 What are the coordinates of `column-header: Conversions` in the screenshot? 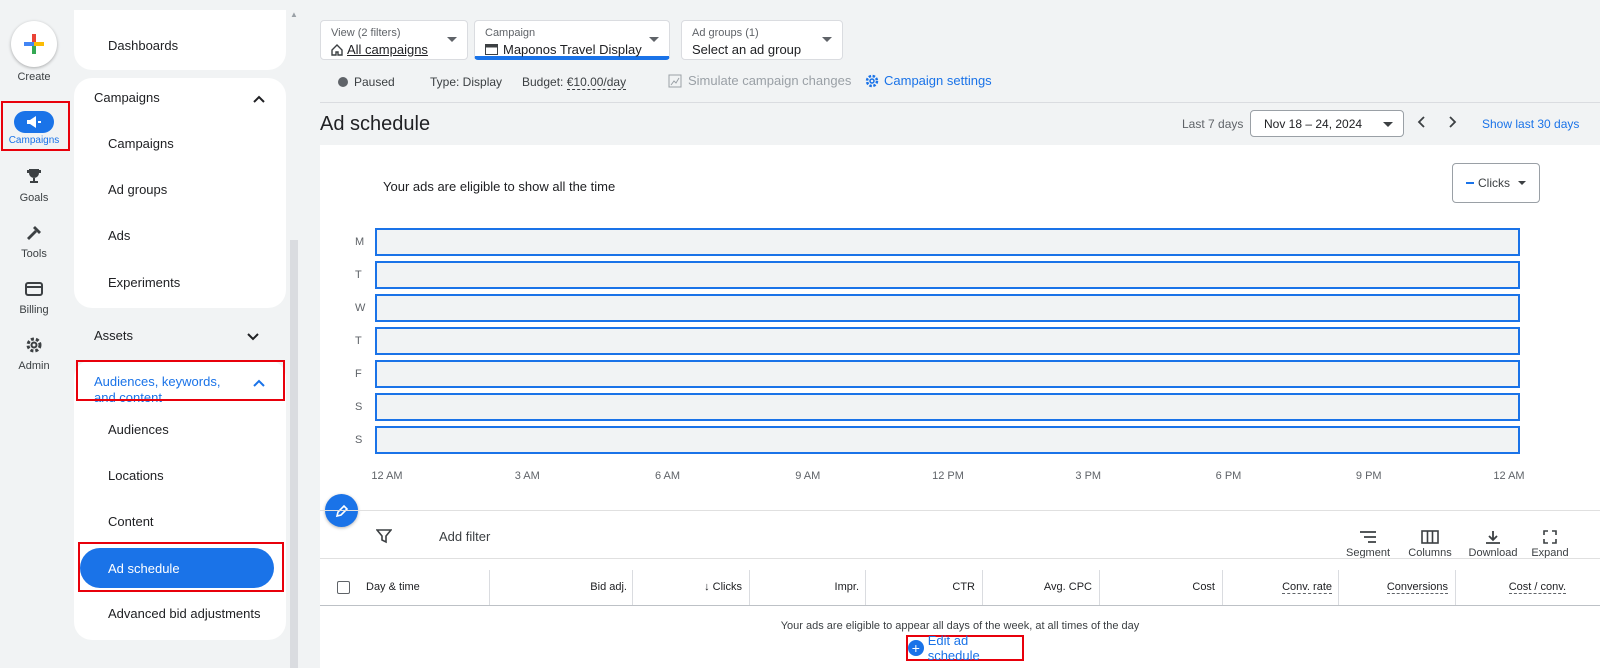 It's located at (1417, 587).